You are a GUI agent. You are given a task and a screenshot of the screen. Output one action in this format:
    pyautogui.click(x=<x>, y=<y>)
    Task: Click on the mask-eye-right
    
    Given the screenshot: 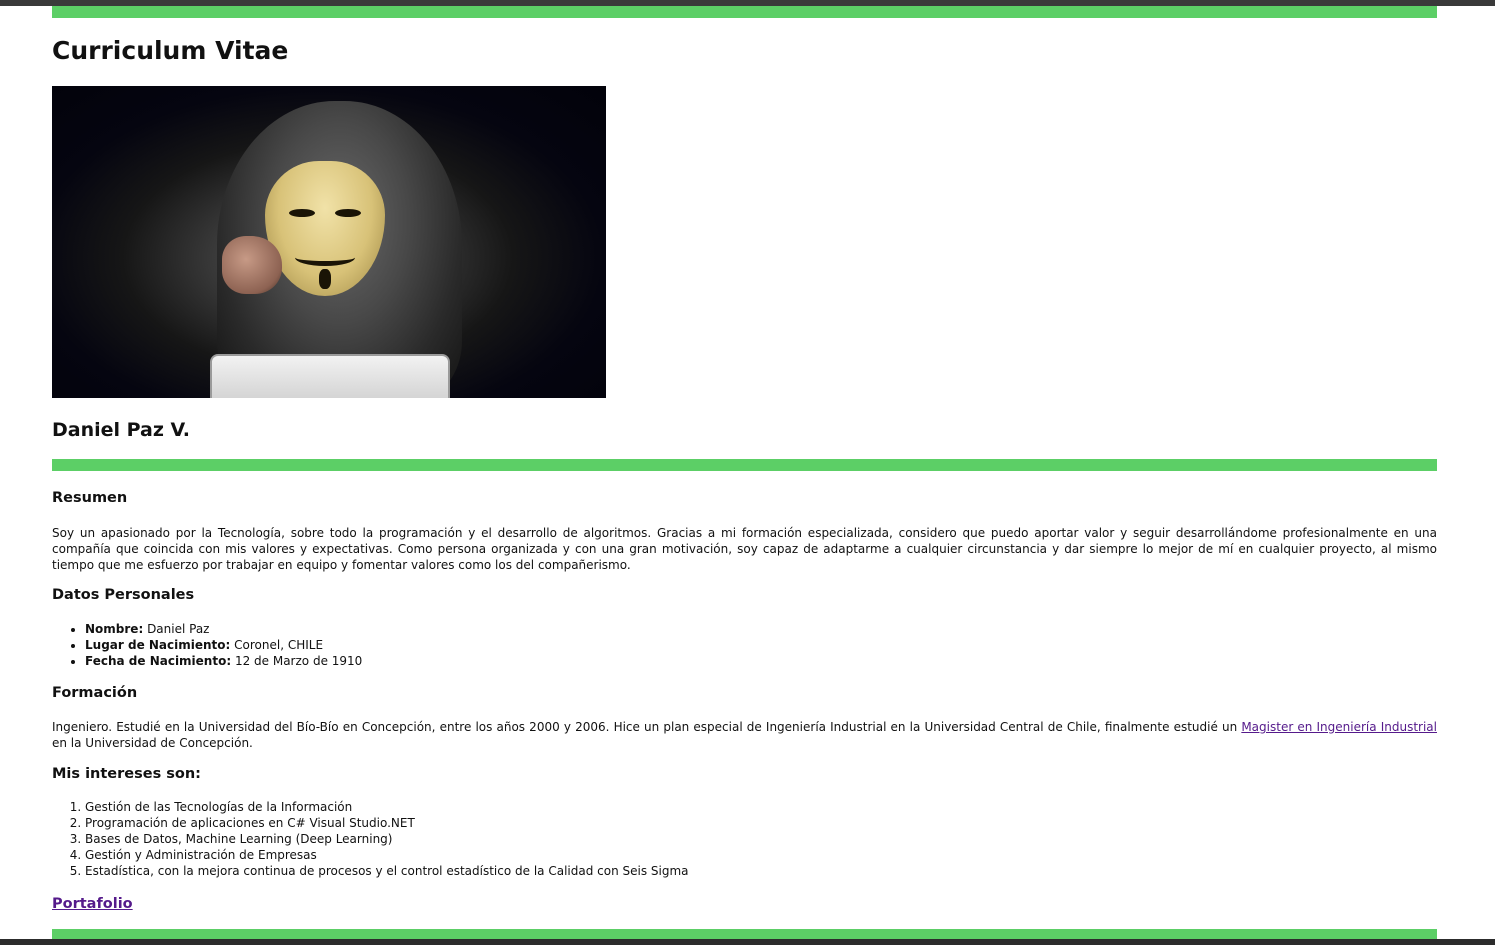 What is the action you would take?
    pyautogui.click(x=348, y=213)
    